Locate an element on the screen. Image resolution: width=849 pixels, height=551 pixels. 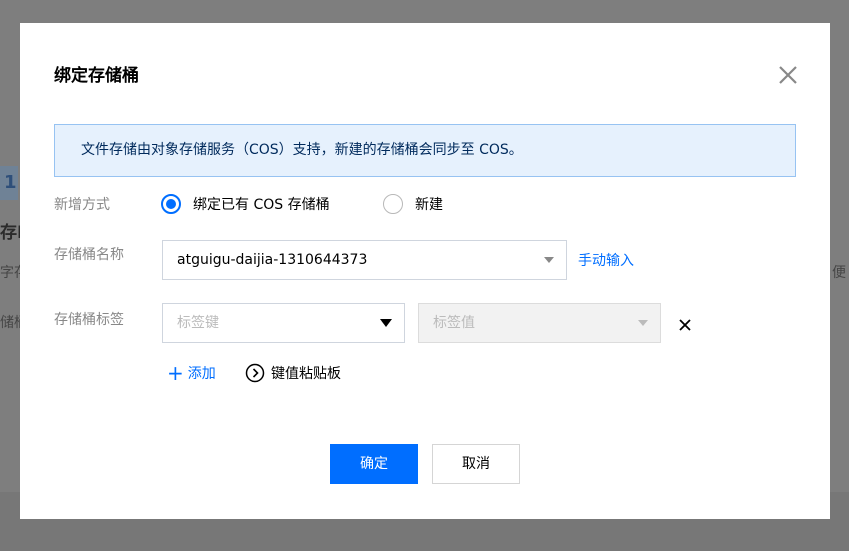
add-method-label: 新增方式 is located at coordinates (82, 205).